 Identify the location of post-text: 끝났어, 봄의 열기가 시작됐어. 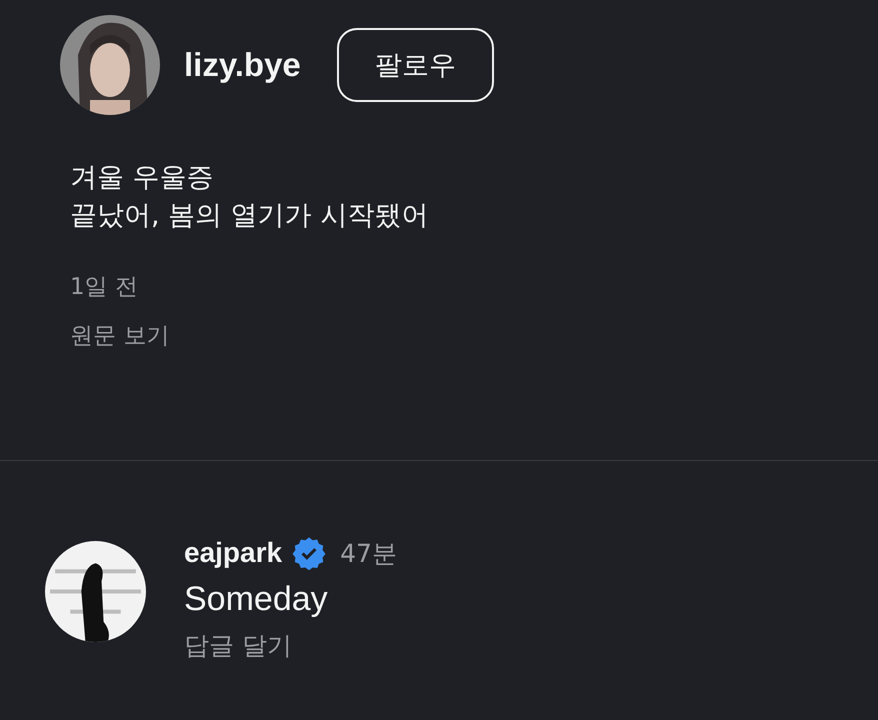
(250, 216).